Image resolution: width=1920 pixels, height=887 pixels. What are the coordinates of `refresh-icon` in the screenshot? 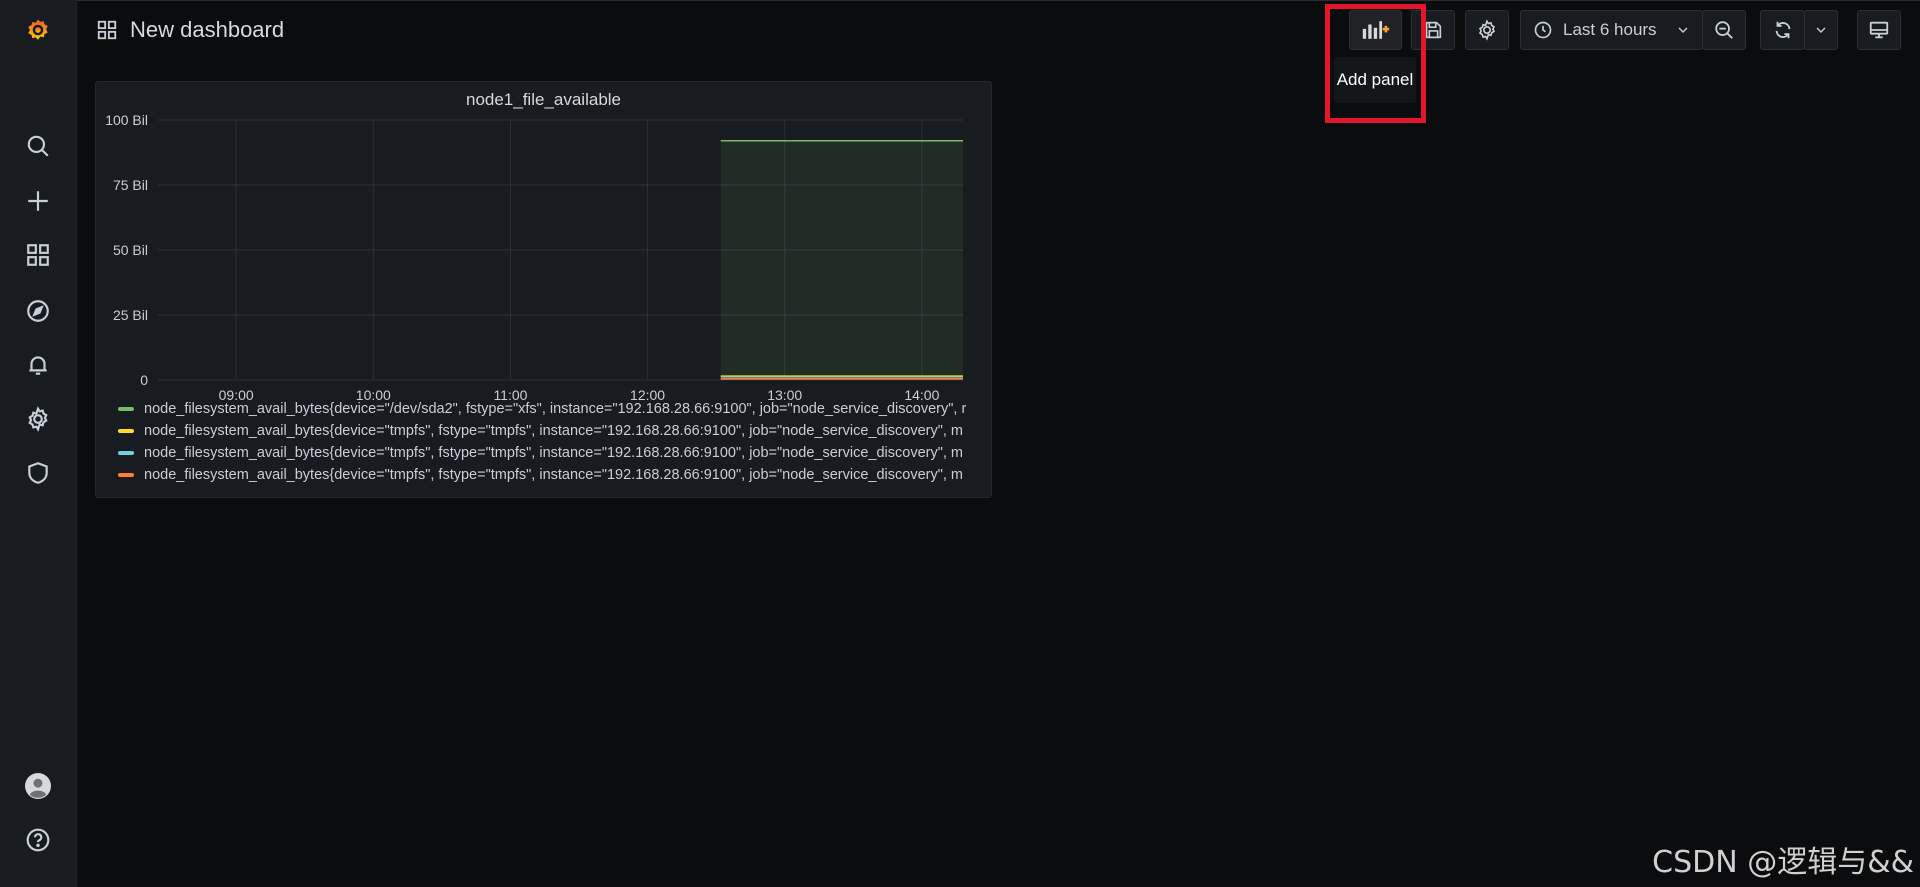 It's located at (1782, 30).